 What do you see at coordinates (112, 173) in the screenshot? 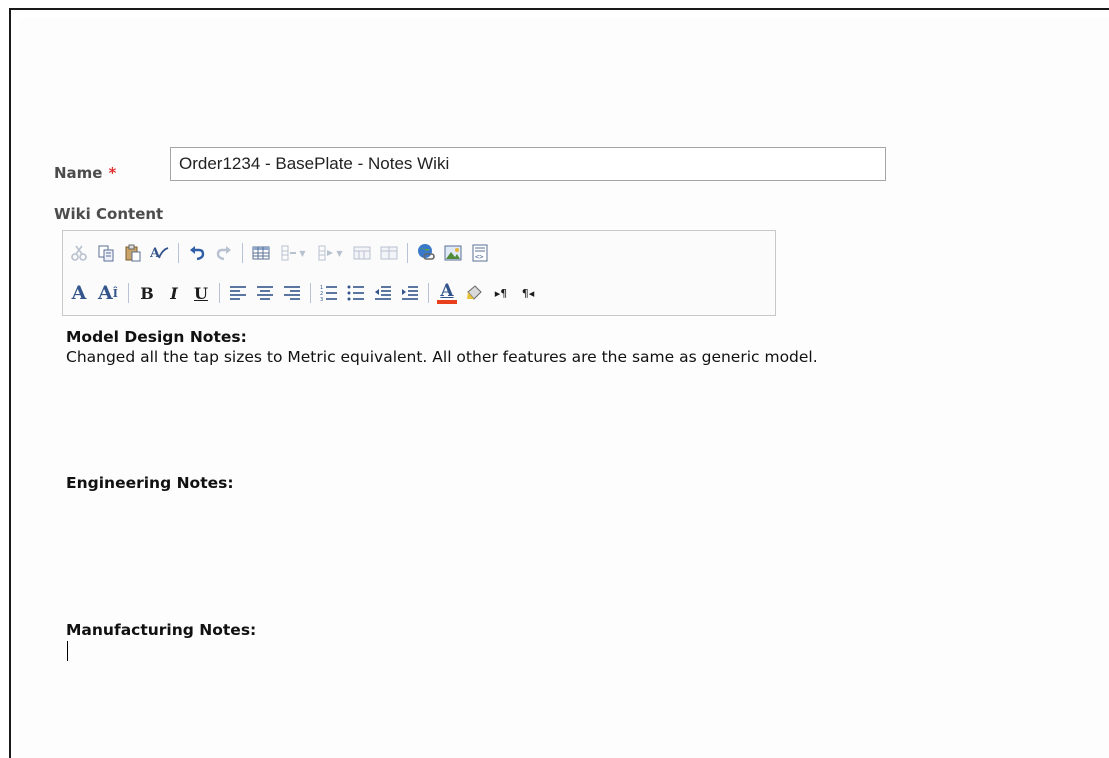
I see `required-asterisk: *` at bounding box center [112, 173].